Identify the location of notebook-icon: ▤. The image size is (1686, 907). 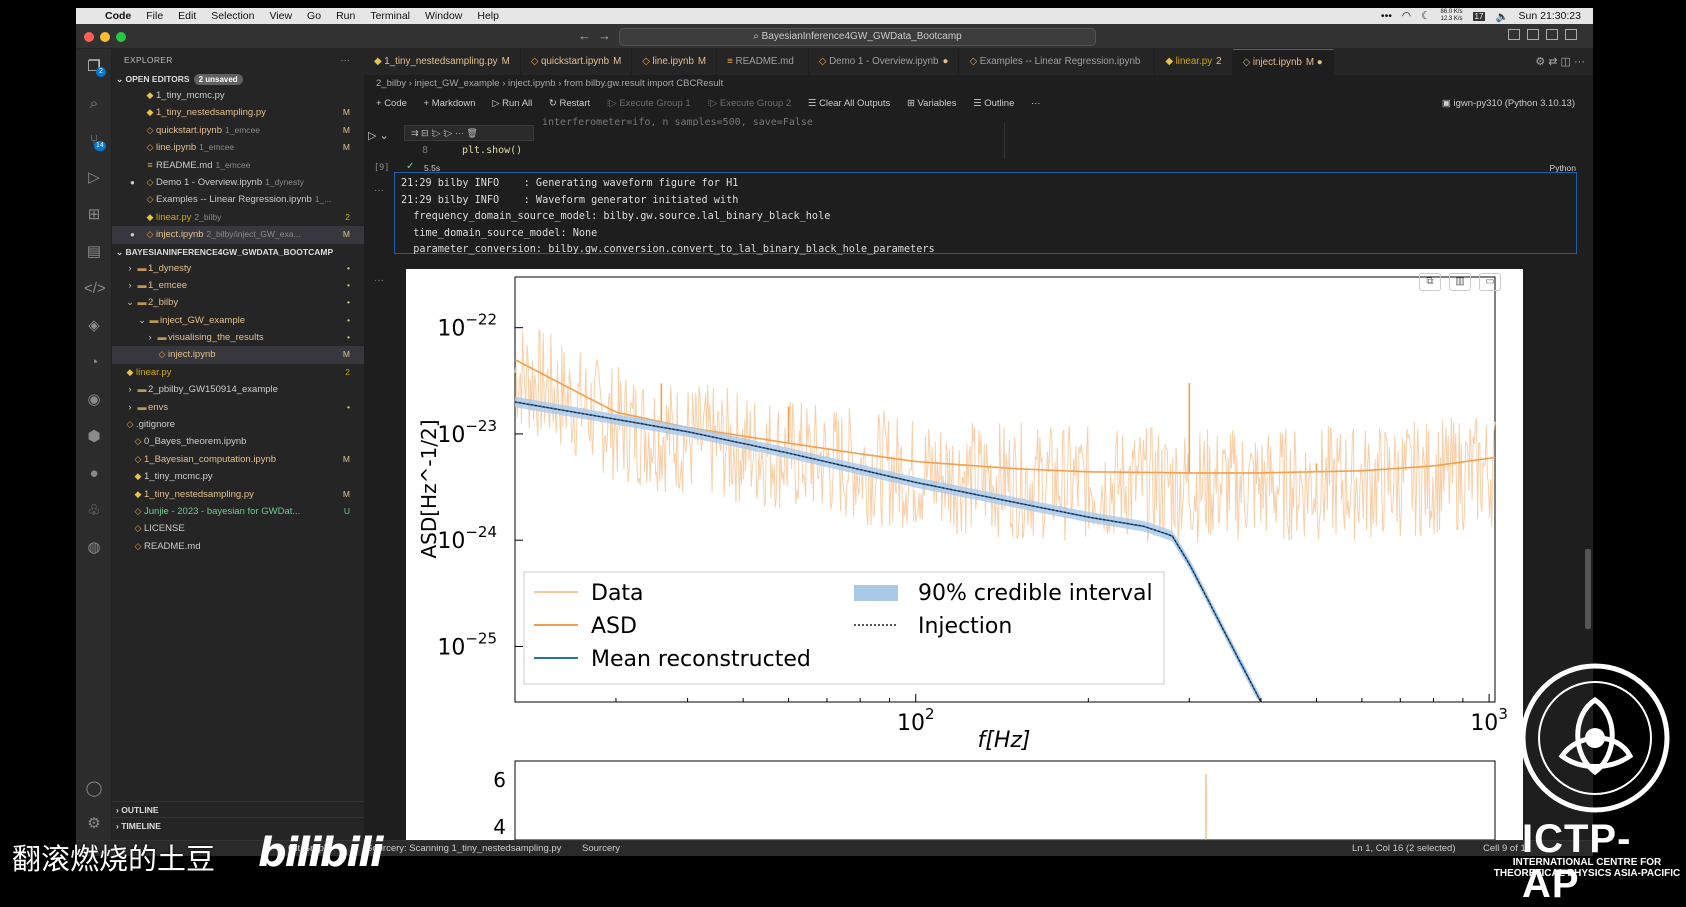
(94, 252).